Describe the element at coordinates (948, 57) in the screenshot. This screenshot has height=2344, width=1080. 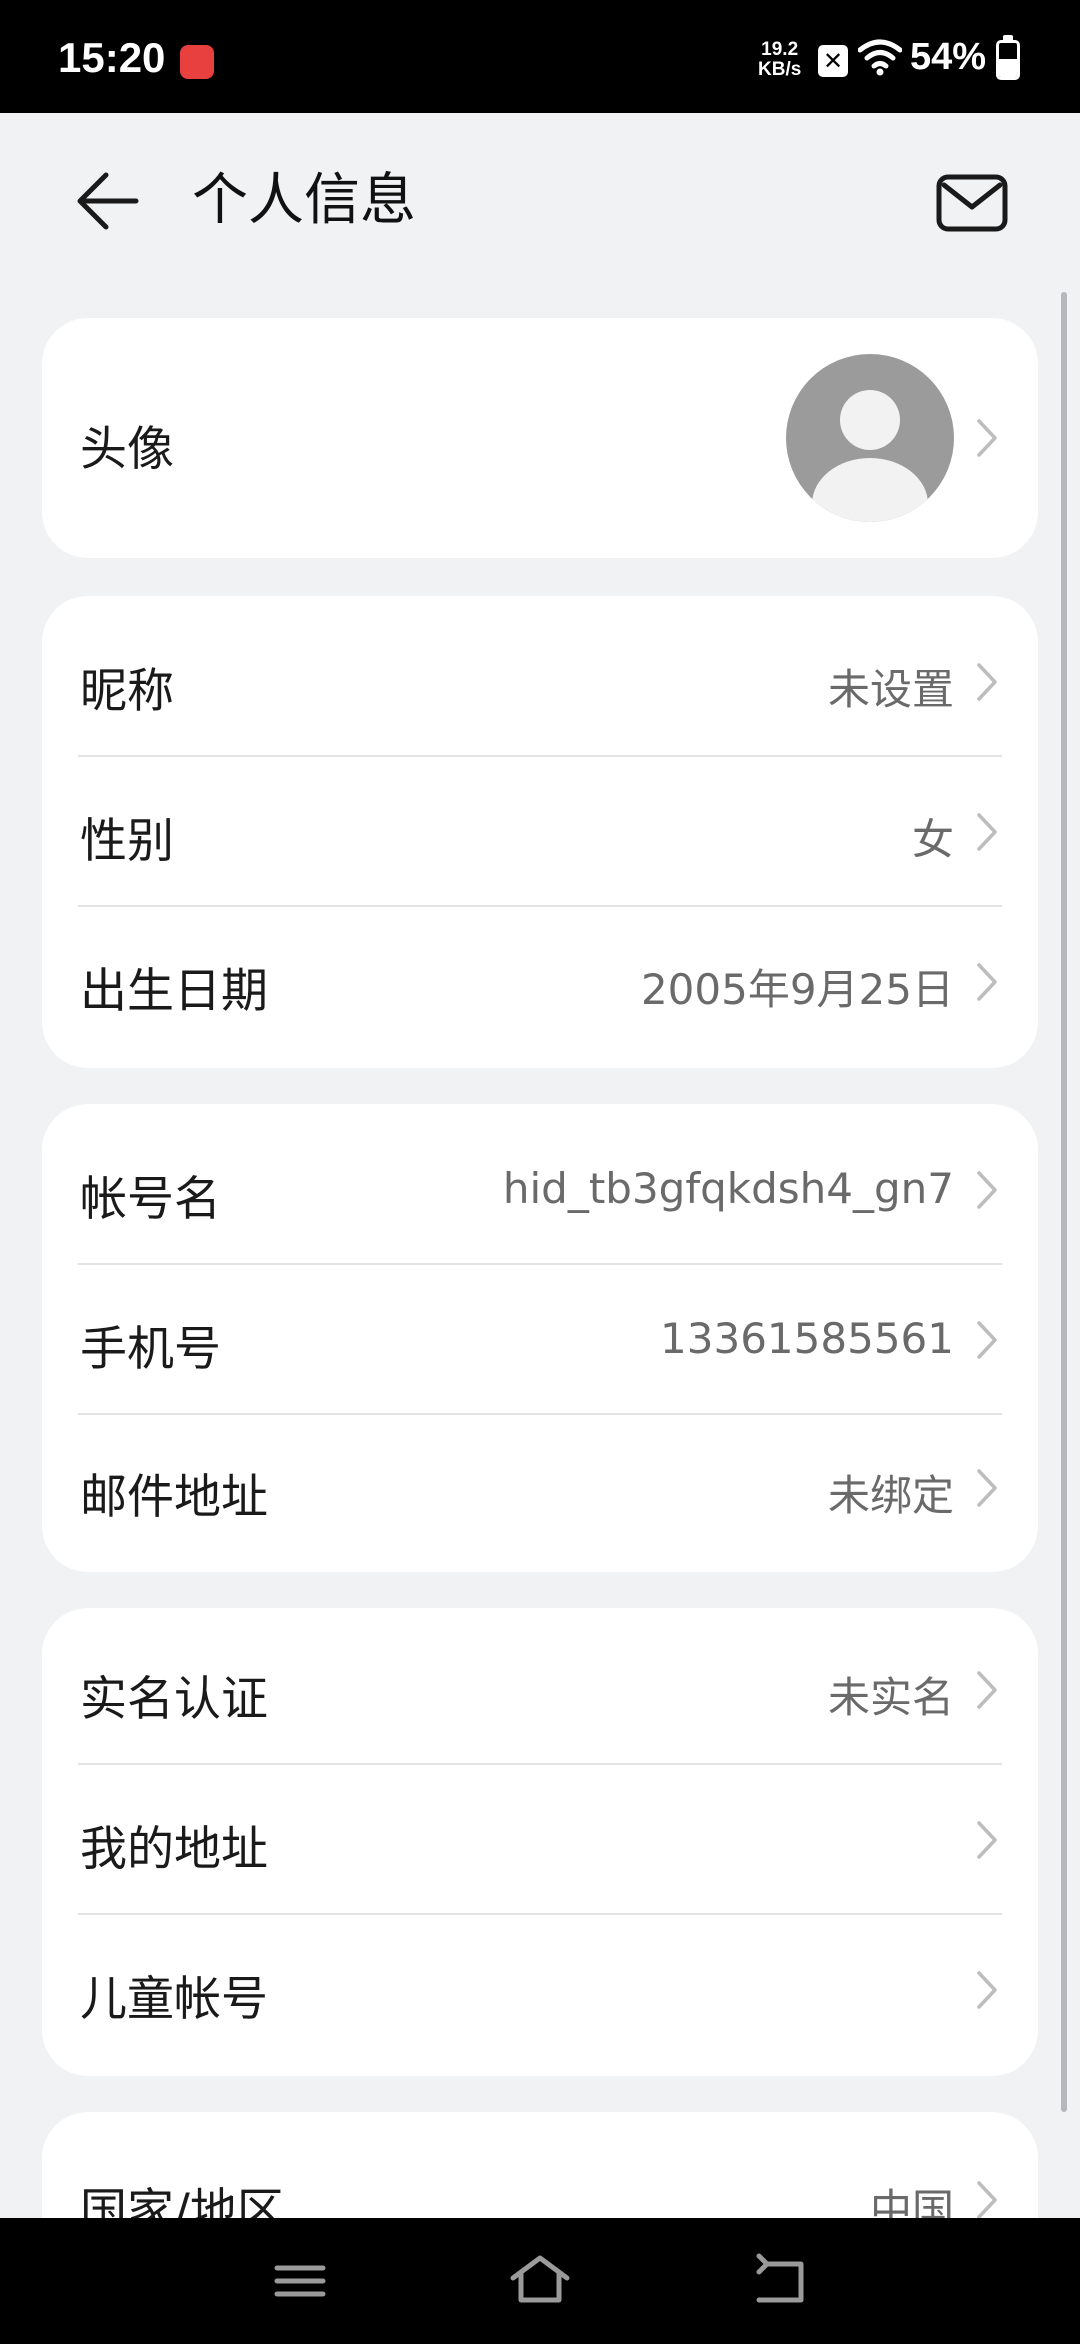
I see `battery-percent: 54%` at that location.